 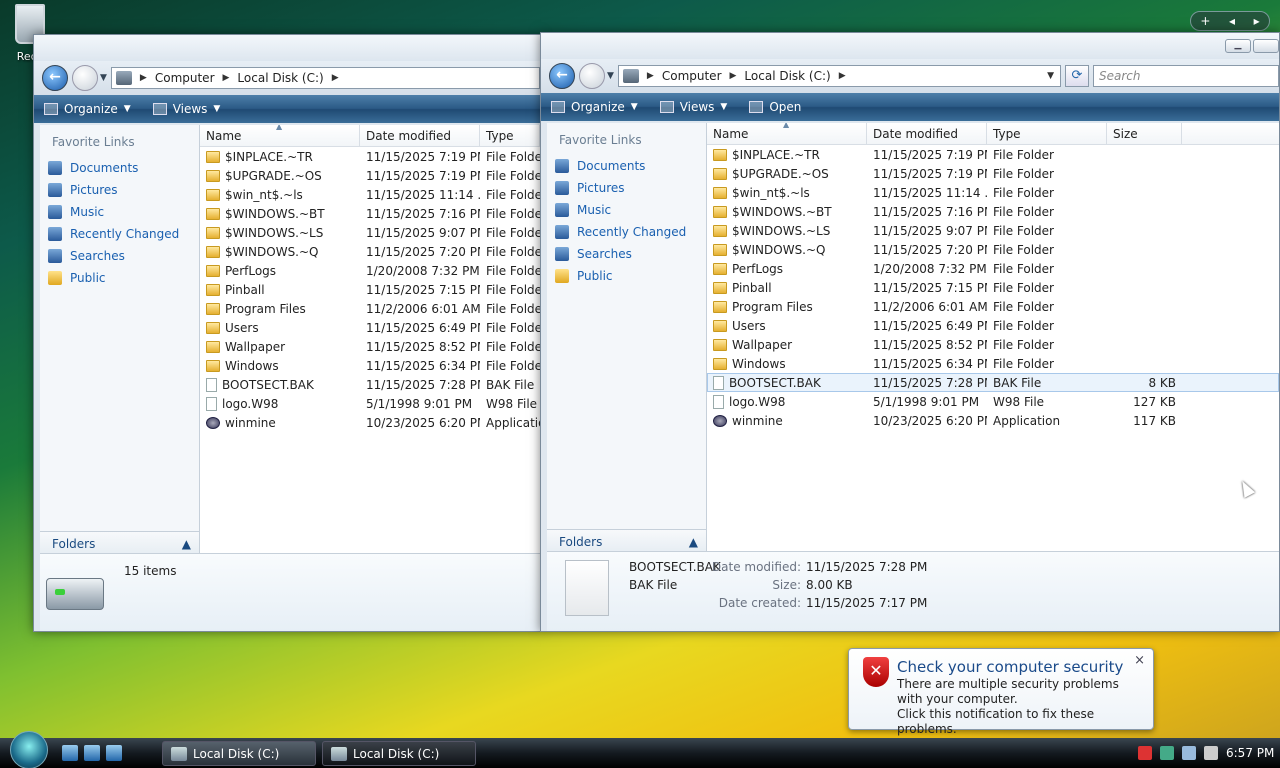 What do you see at coordinates (910, 46) in the screenshot?
I see `title-bar: ▁` at bounding box center [910, 46].